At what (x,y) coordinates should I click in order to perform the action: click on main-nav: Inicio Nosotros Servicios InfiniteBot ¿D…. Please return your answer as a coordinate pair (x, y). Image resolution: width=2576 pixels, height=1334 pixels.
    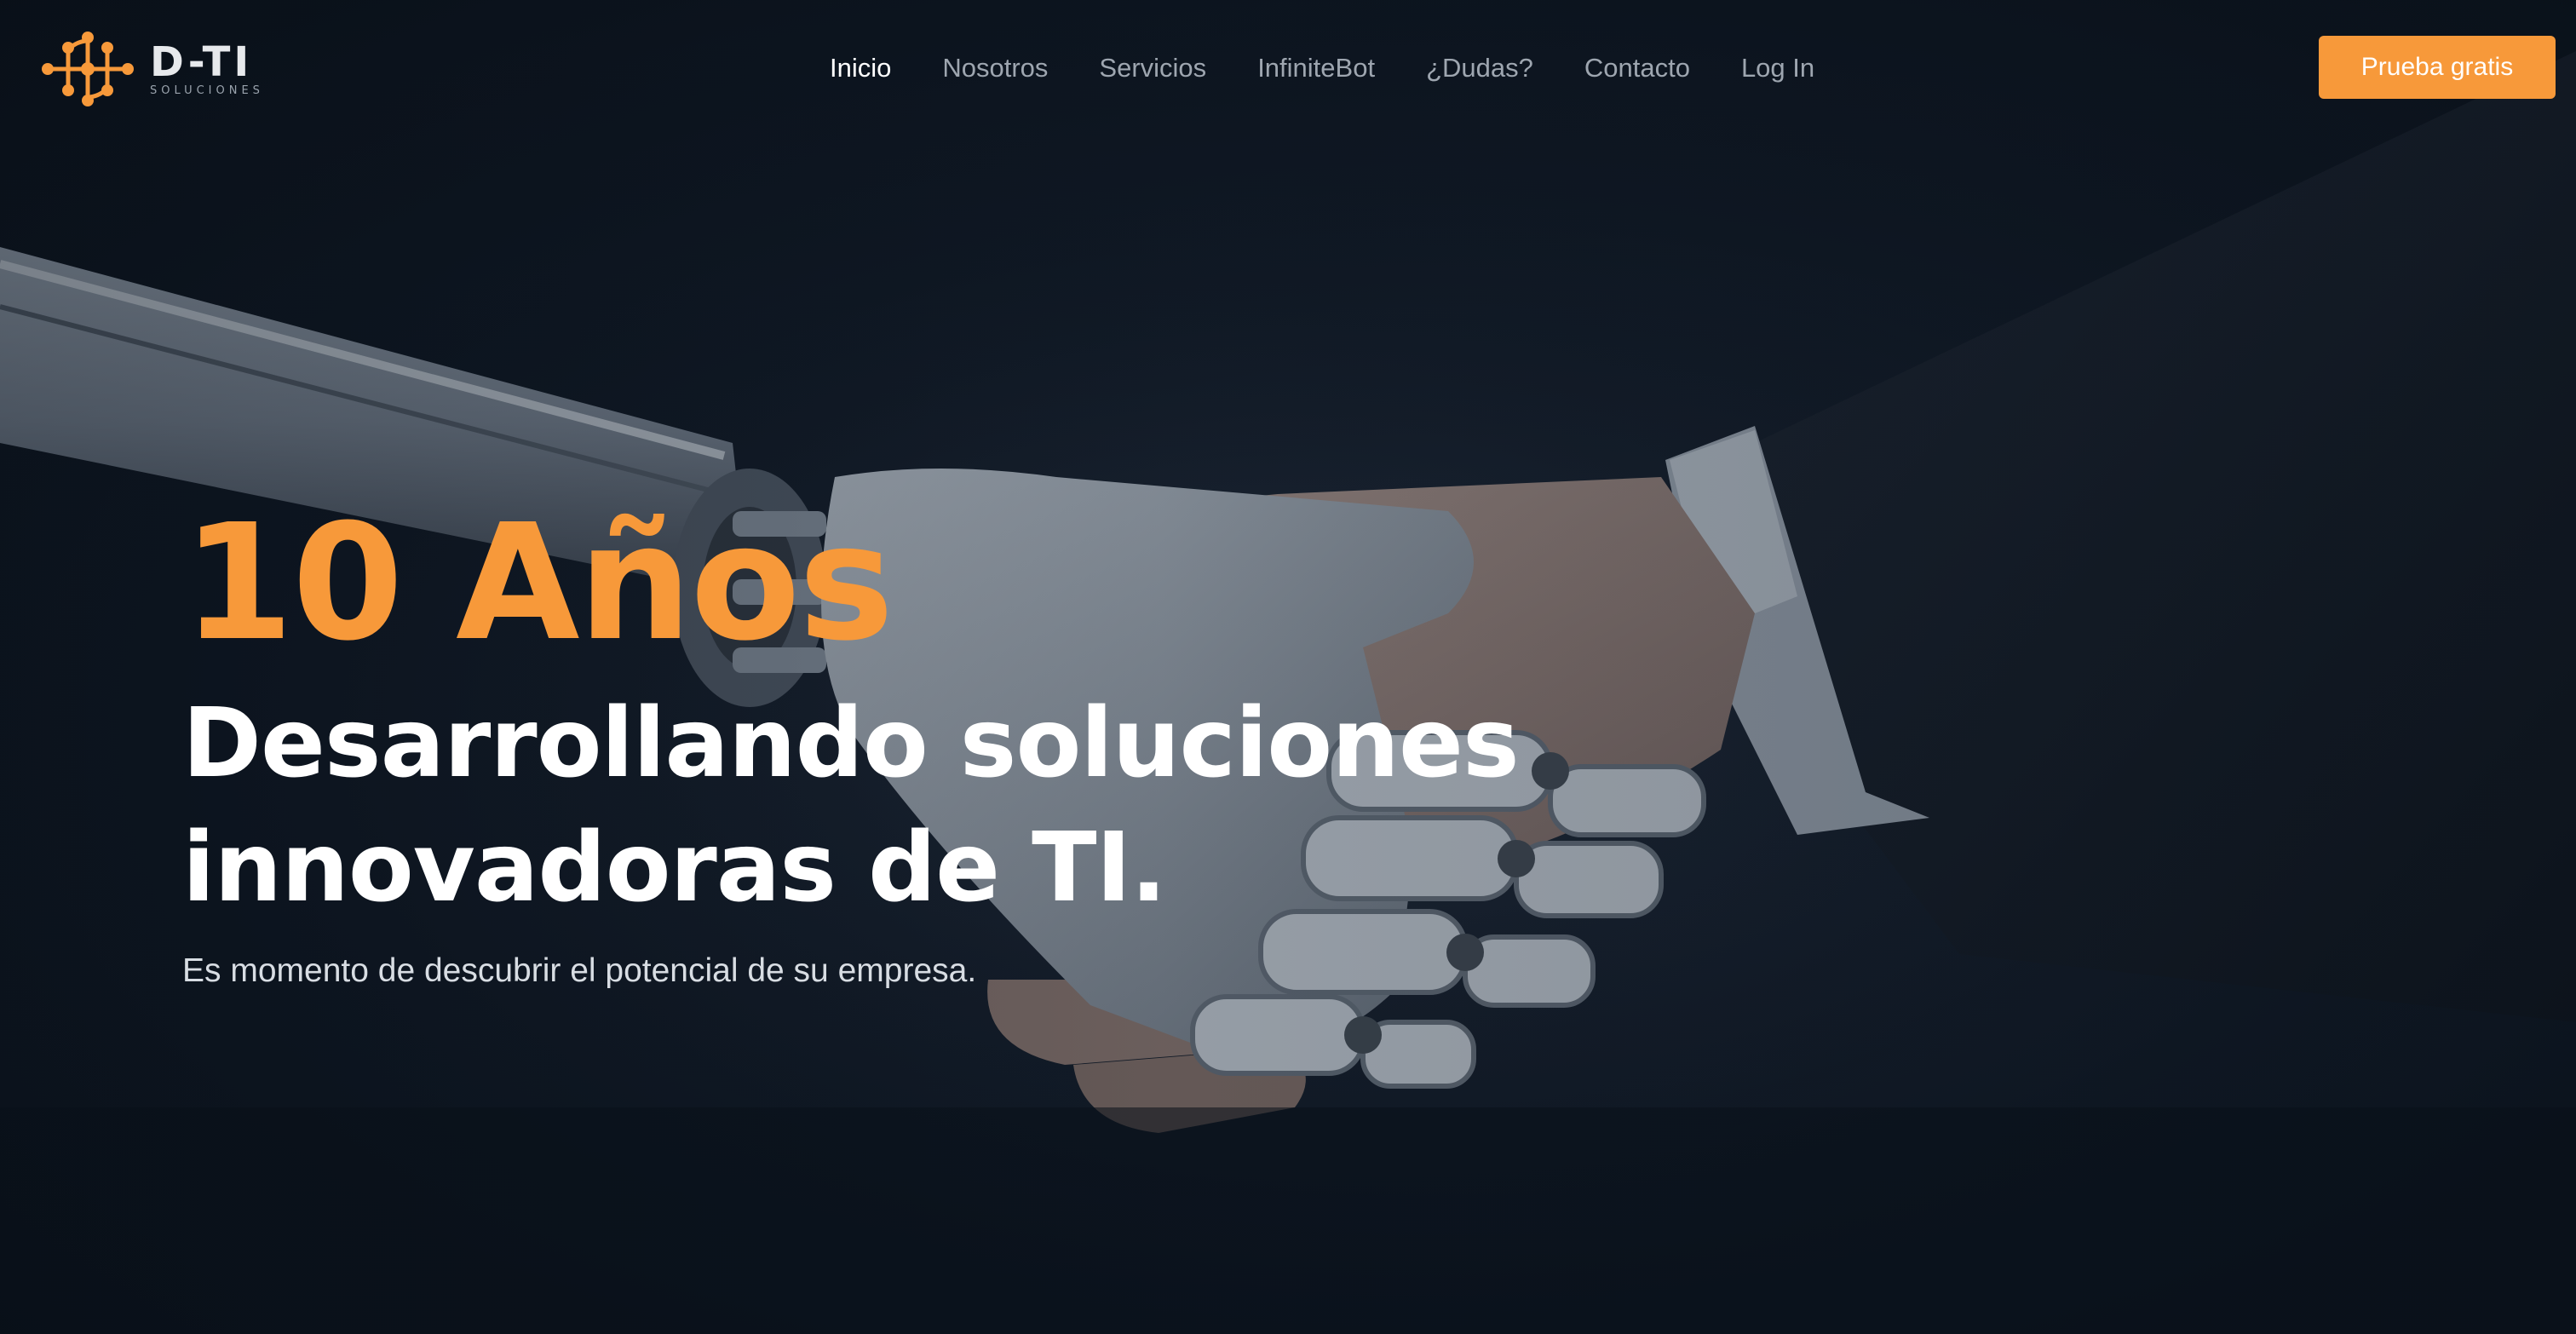
    Looking at the image, I should click on (1322, 68).